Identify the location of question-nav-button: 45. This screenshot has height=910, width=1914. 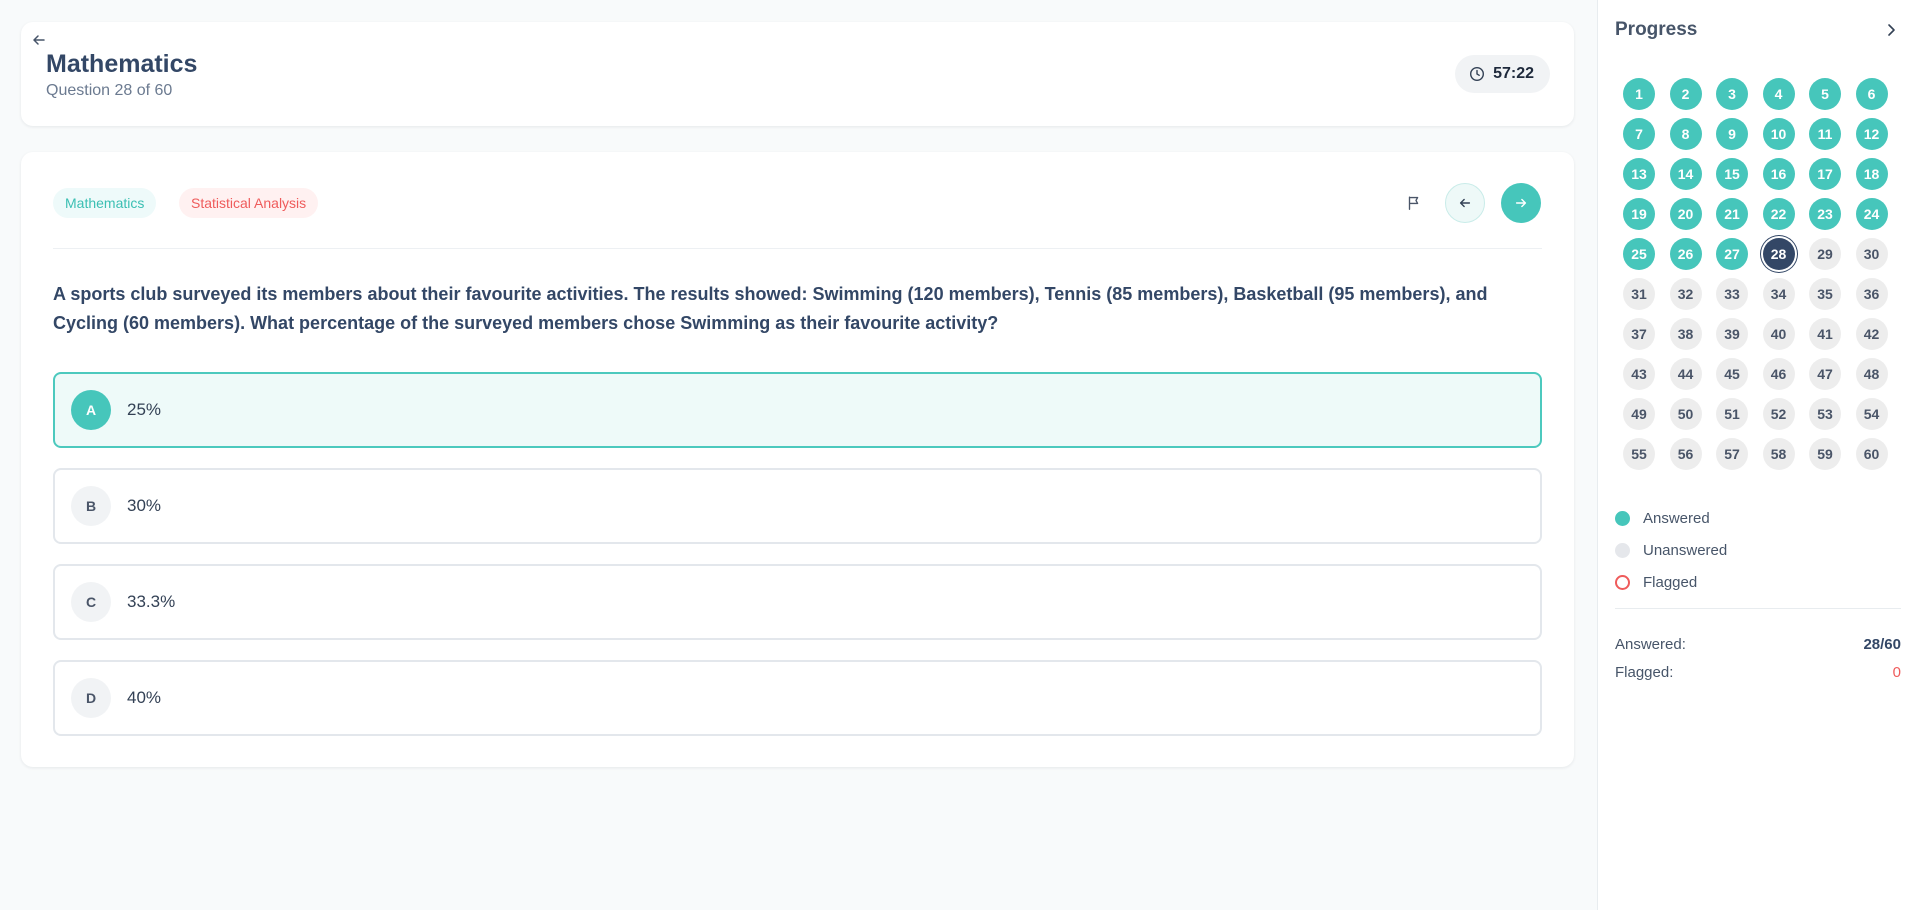
(1732, 374).